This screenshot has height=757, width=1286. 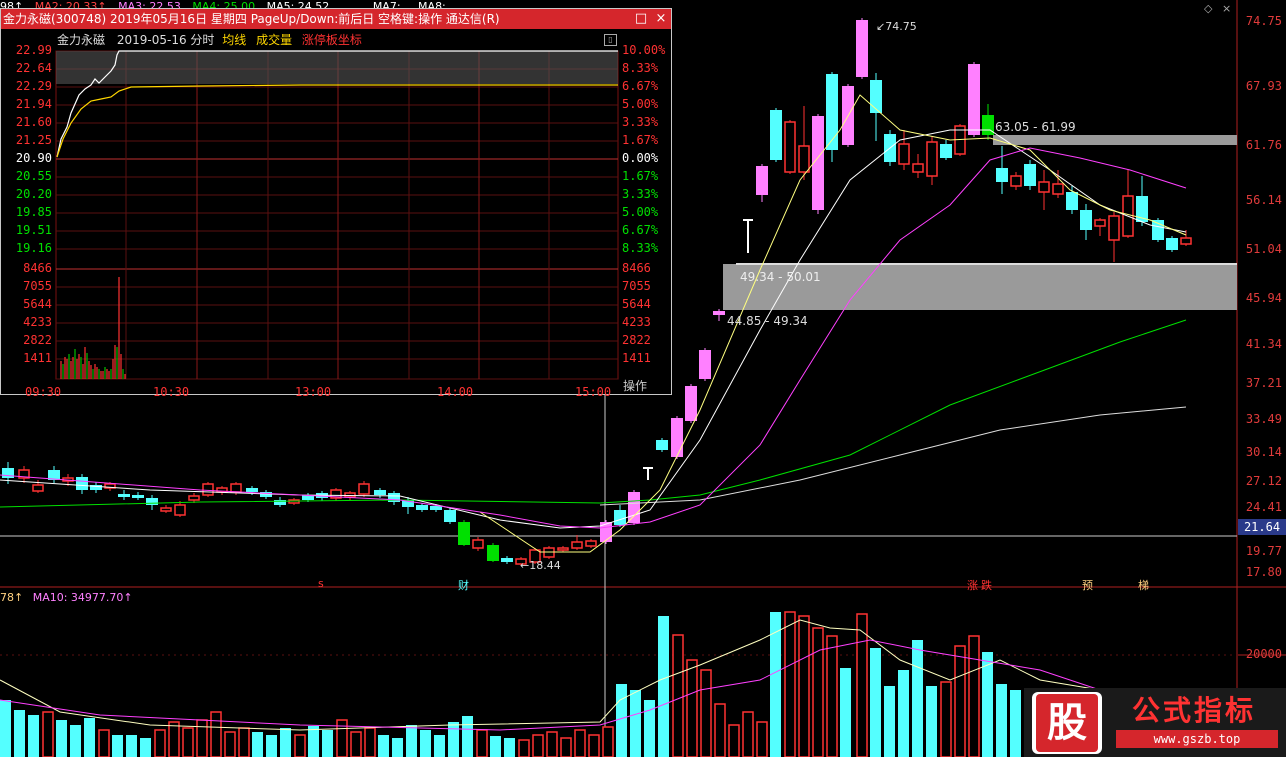 What do you see at coordinates (1143, 585) in the screenshot?
I see `event-mark-mai: 梯` at bounding box center [1143, 585].